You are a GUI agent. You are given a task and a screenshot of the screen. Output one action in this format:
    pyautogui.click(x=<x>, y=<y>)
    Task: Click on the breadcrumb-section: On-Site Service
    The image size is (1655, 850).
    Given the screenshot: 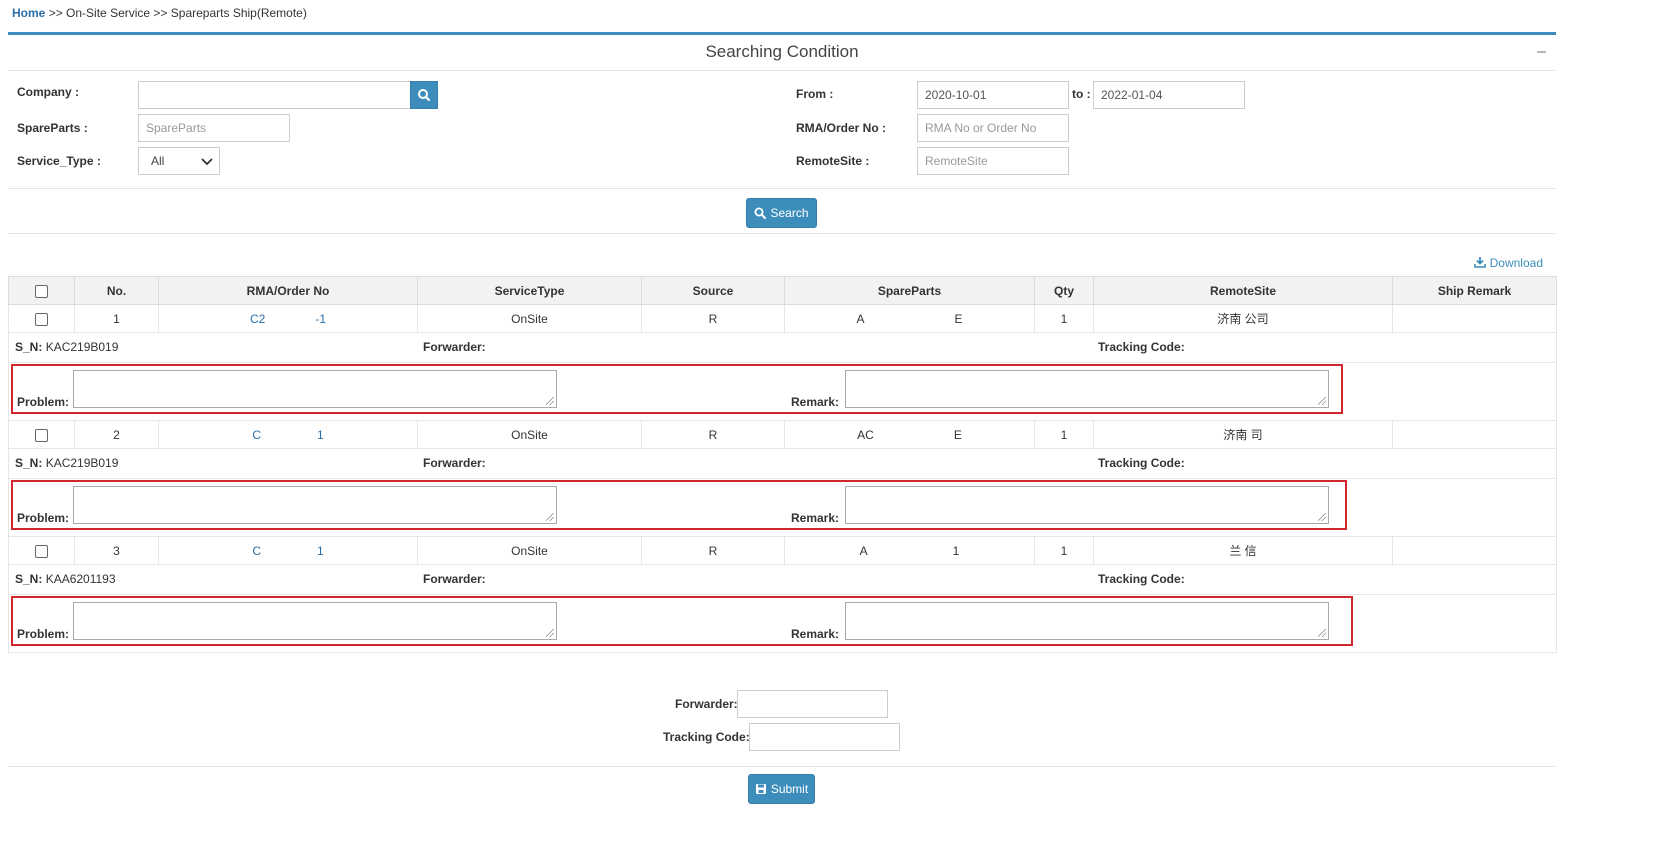 What is the action you would take?
    pyautogui.click(x=108, y=13)
    